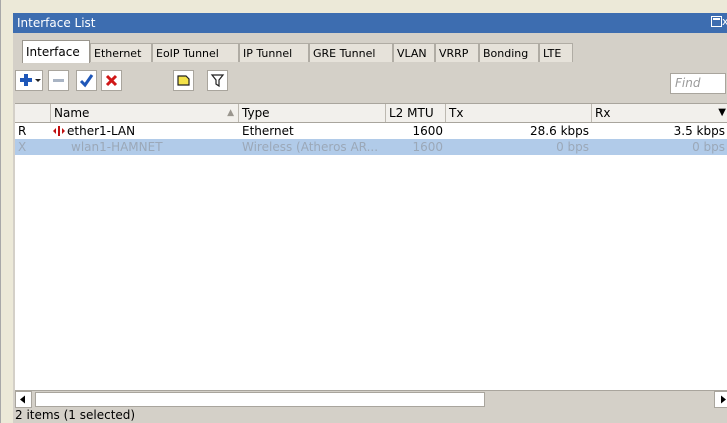 The width and height of the screenshot is (727, 423). I want to click on row-flag: R, so click(22, 131).